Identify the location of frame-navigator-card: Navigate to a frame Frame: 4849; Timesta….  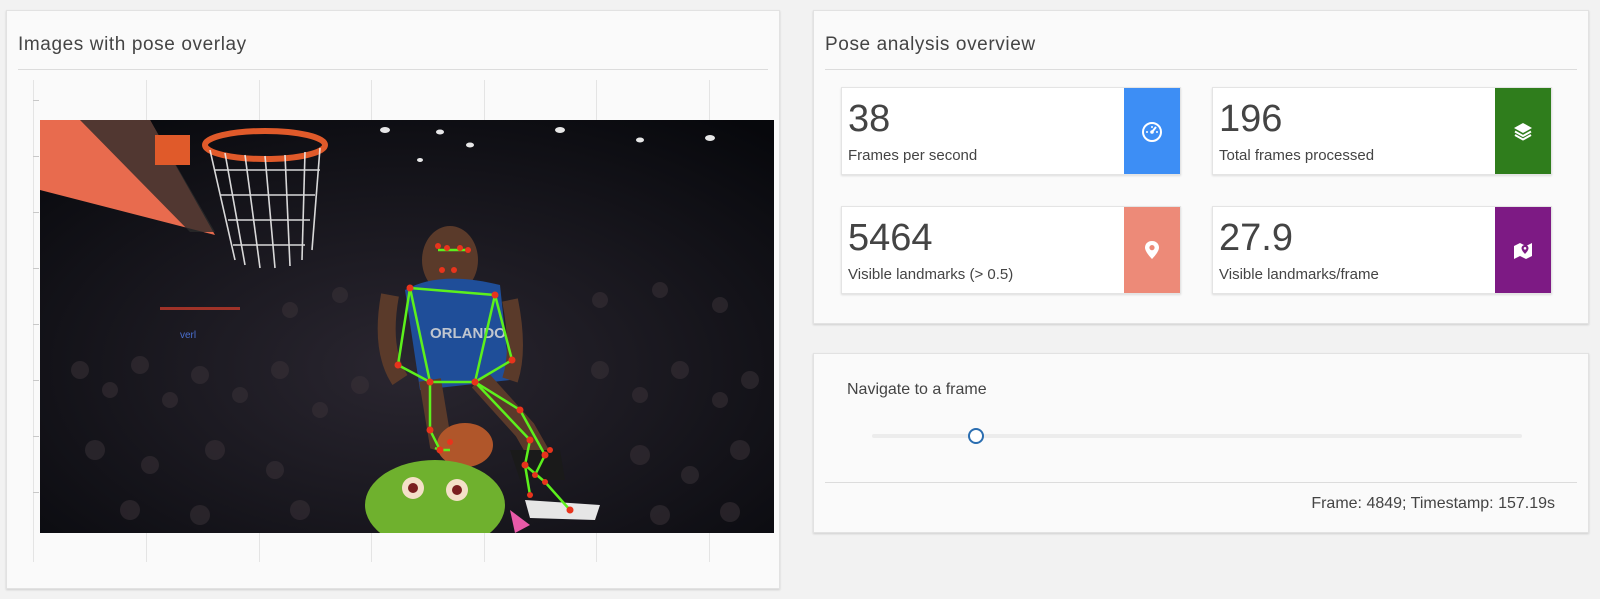
(1201, 443).